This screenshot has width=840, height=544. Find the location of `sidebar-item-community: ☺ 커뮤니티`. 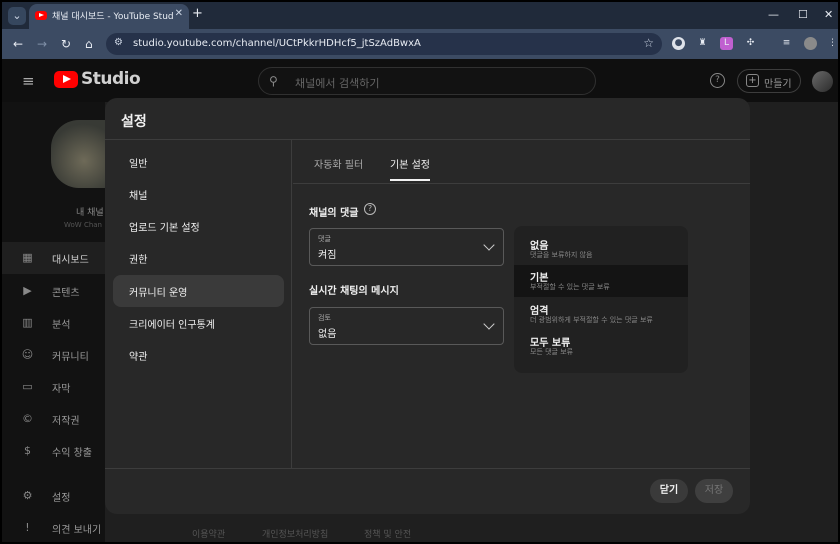

sidebar-item-community: ☺ 커뮤니티 is located at coordinates (53, 355).